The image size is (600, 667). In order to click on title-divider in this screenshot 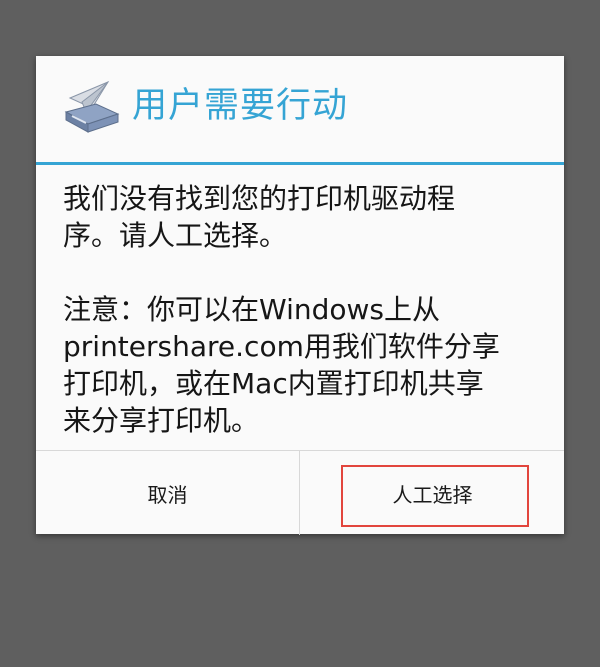, I will do `click(300, 163)`.